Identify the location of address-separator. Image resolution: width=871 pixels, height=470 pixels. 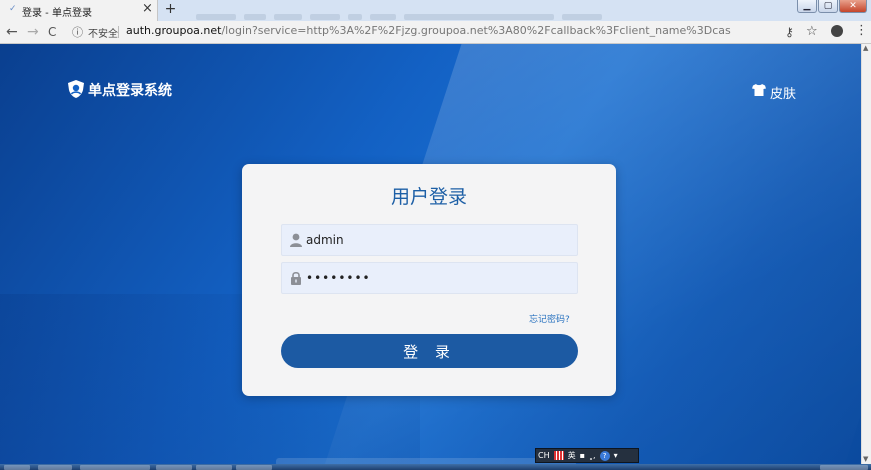
(118, 32).